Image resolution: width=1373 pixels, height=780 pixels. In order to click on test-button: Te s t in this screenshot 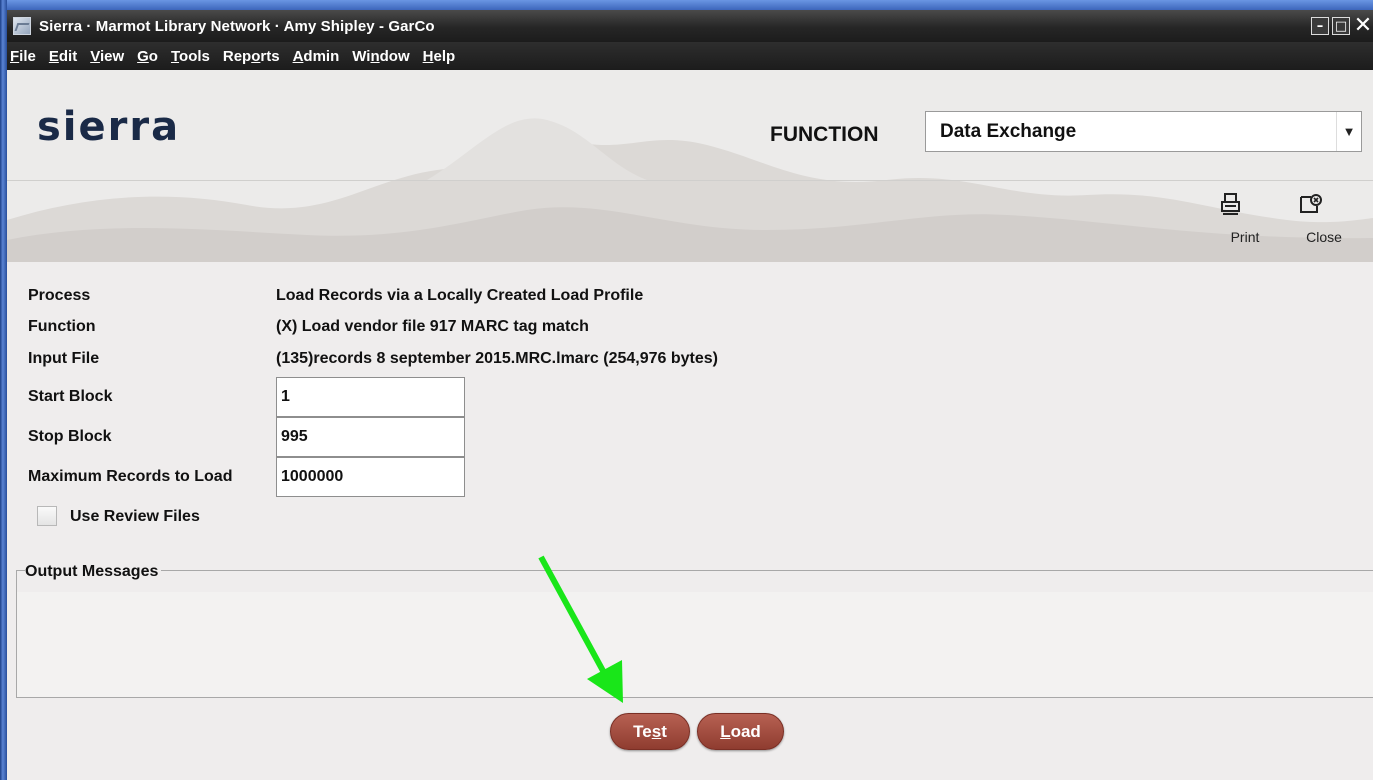, I will do `click(650, 731)`.